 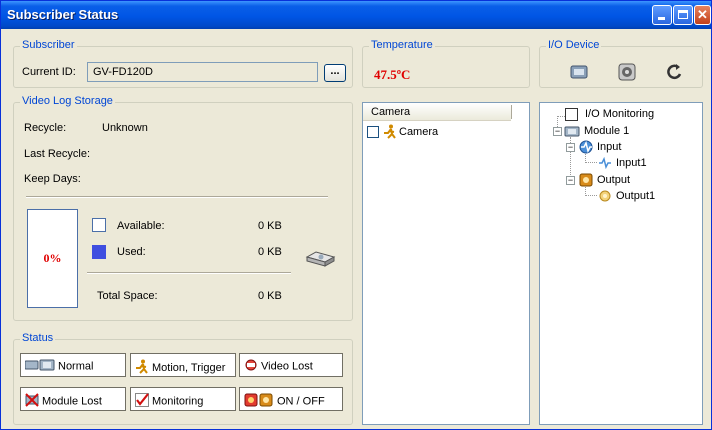 I want to click on minimize-icon, so click(x=661, y=18).